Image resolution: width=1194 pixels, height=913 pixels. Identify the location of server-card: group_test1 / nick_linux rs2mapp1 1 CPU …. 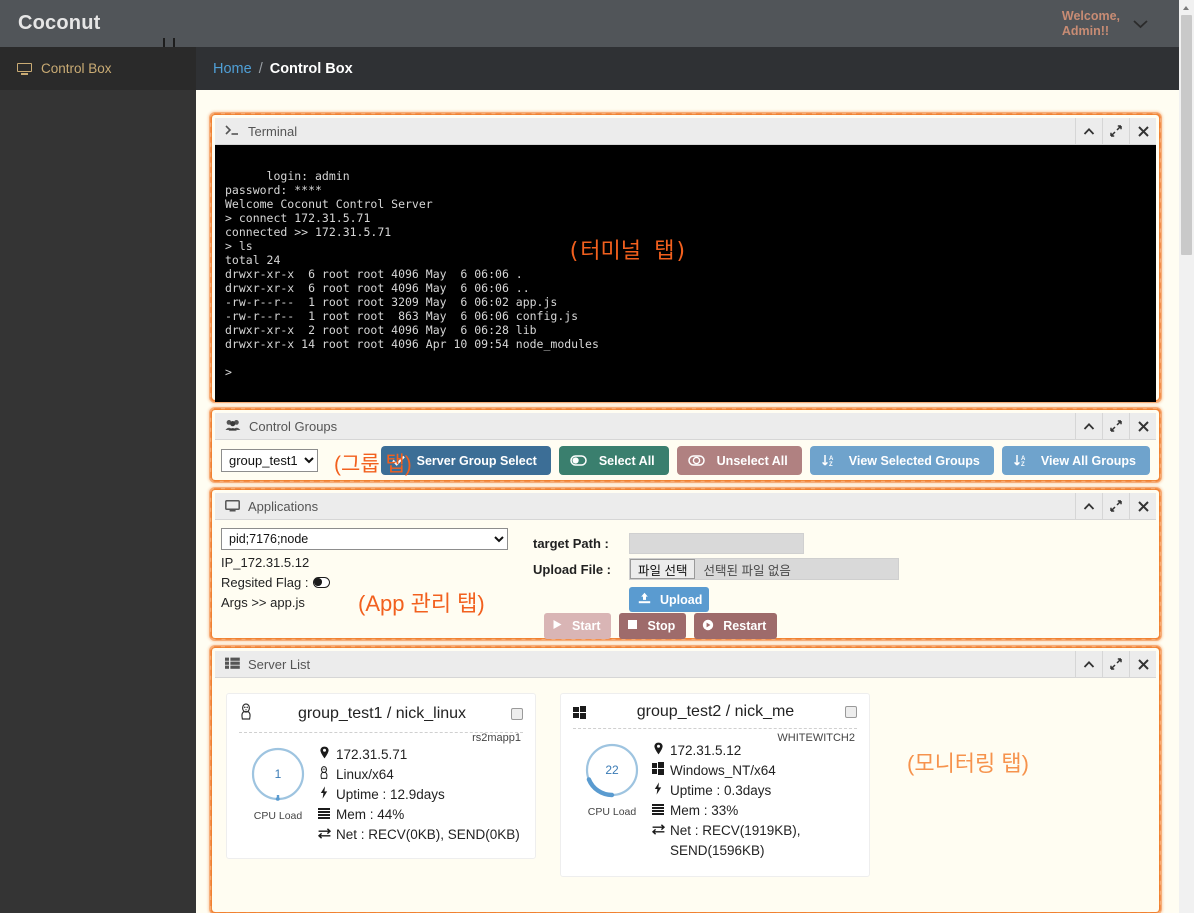
(381, 776).